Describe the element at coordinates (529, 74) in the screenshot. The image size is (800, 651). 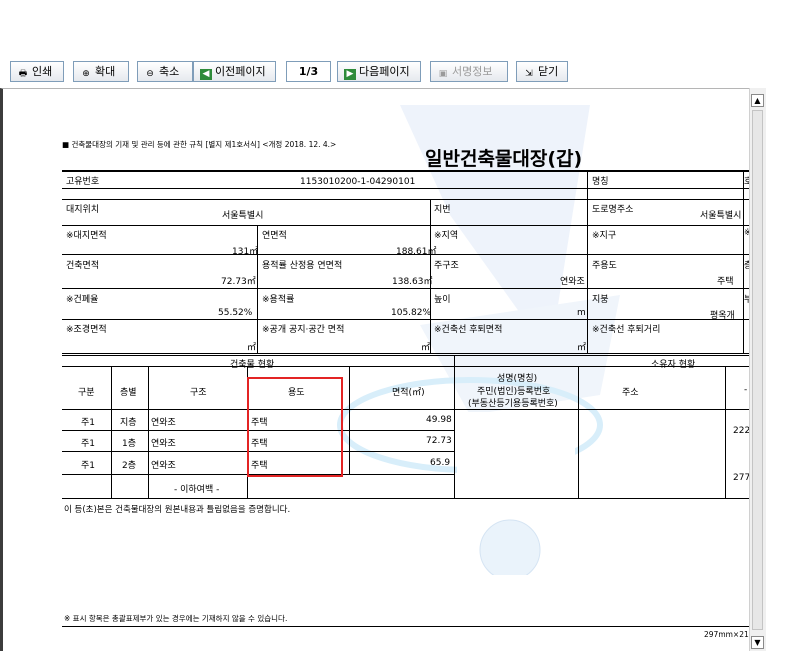
I see `close-door-icon: ⇲` at that location.